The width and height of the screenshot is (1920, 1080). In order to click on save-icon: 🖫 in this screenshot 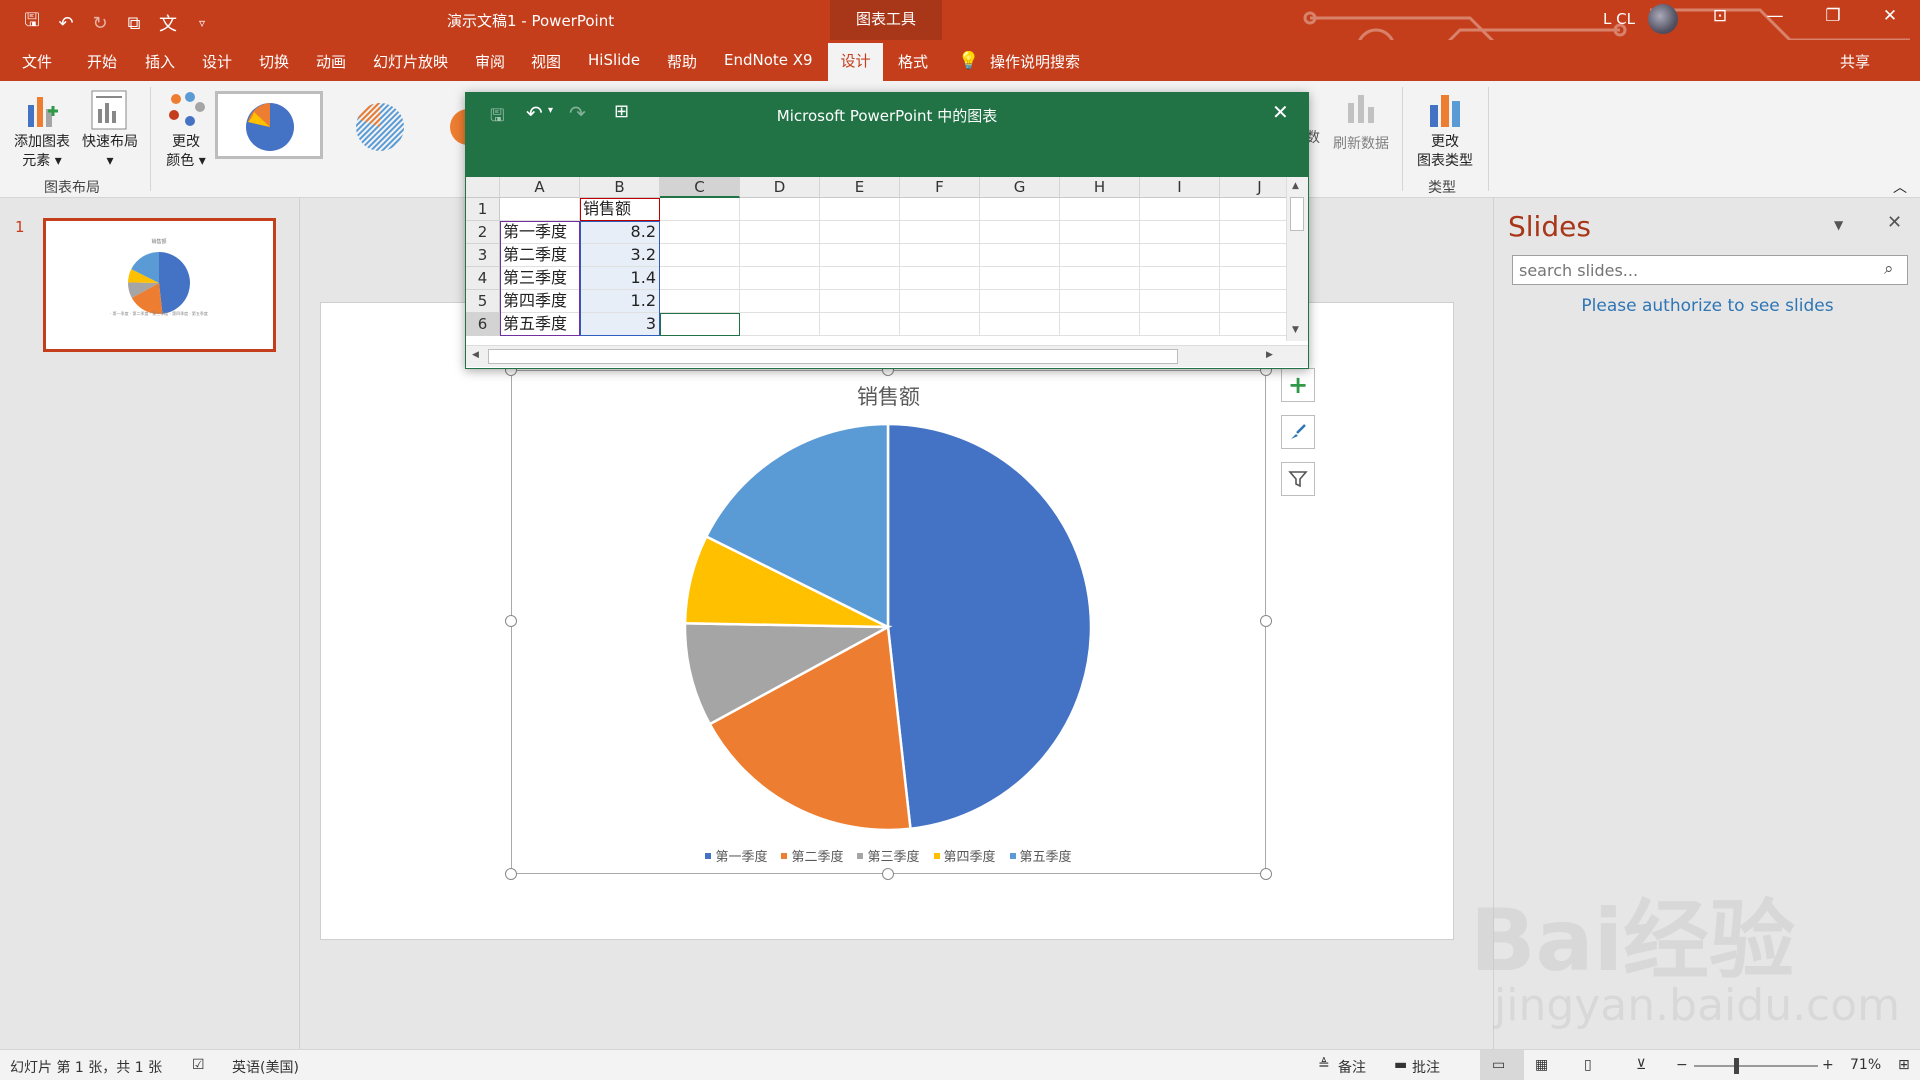, I will do `click(32, 23)`.